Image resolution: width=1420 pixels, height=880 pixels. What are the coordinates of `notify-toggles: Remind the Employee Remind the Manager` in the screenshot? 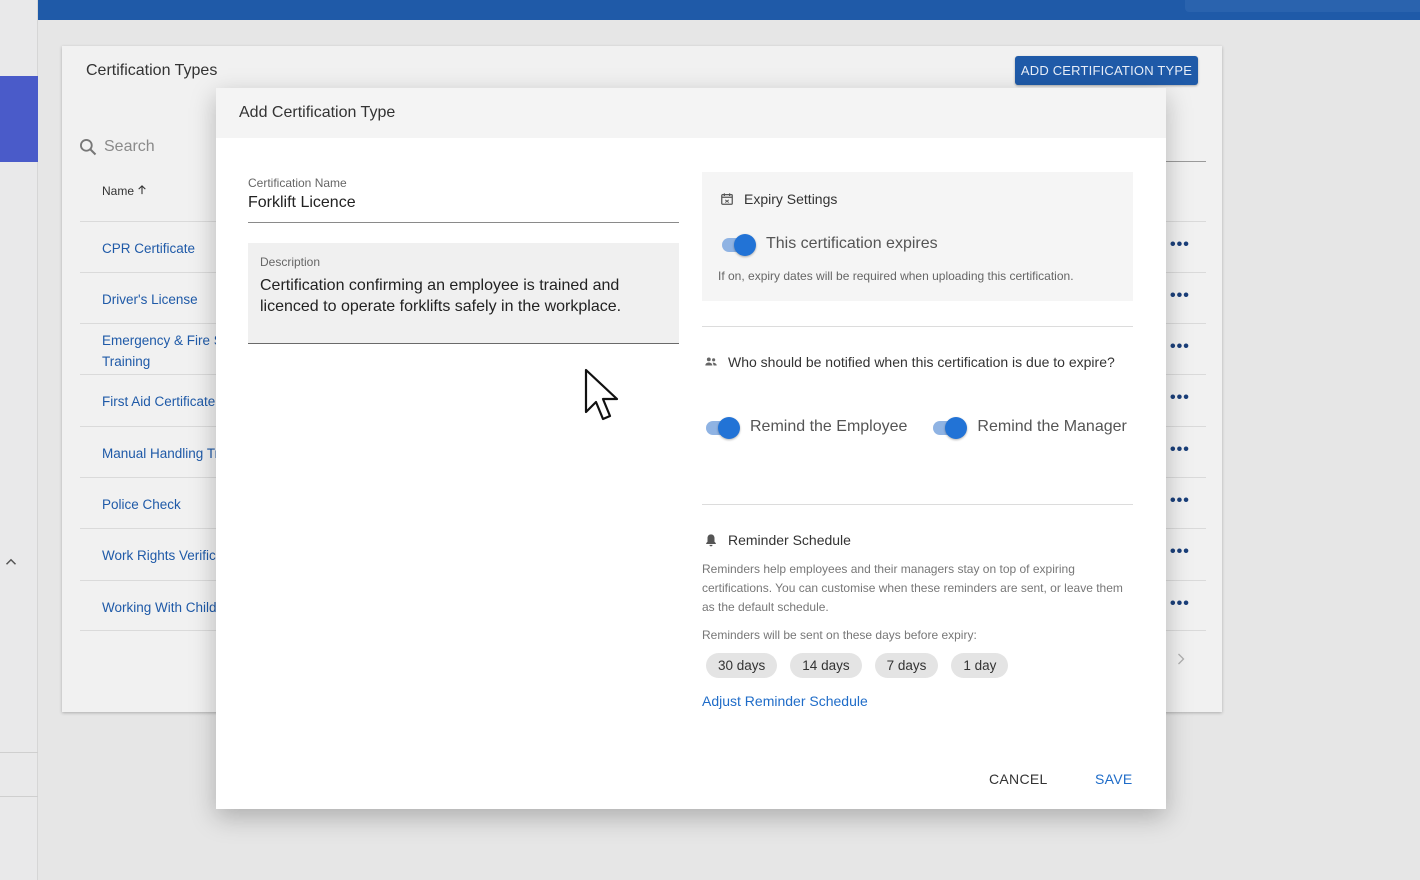 It's located at (927, 427).